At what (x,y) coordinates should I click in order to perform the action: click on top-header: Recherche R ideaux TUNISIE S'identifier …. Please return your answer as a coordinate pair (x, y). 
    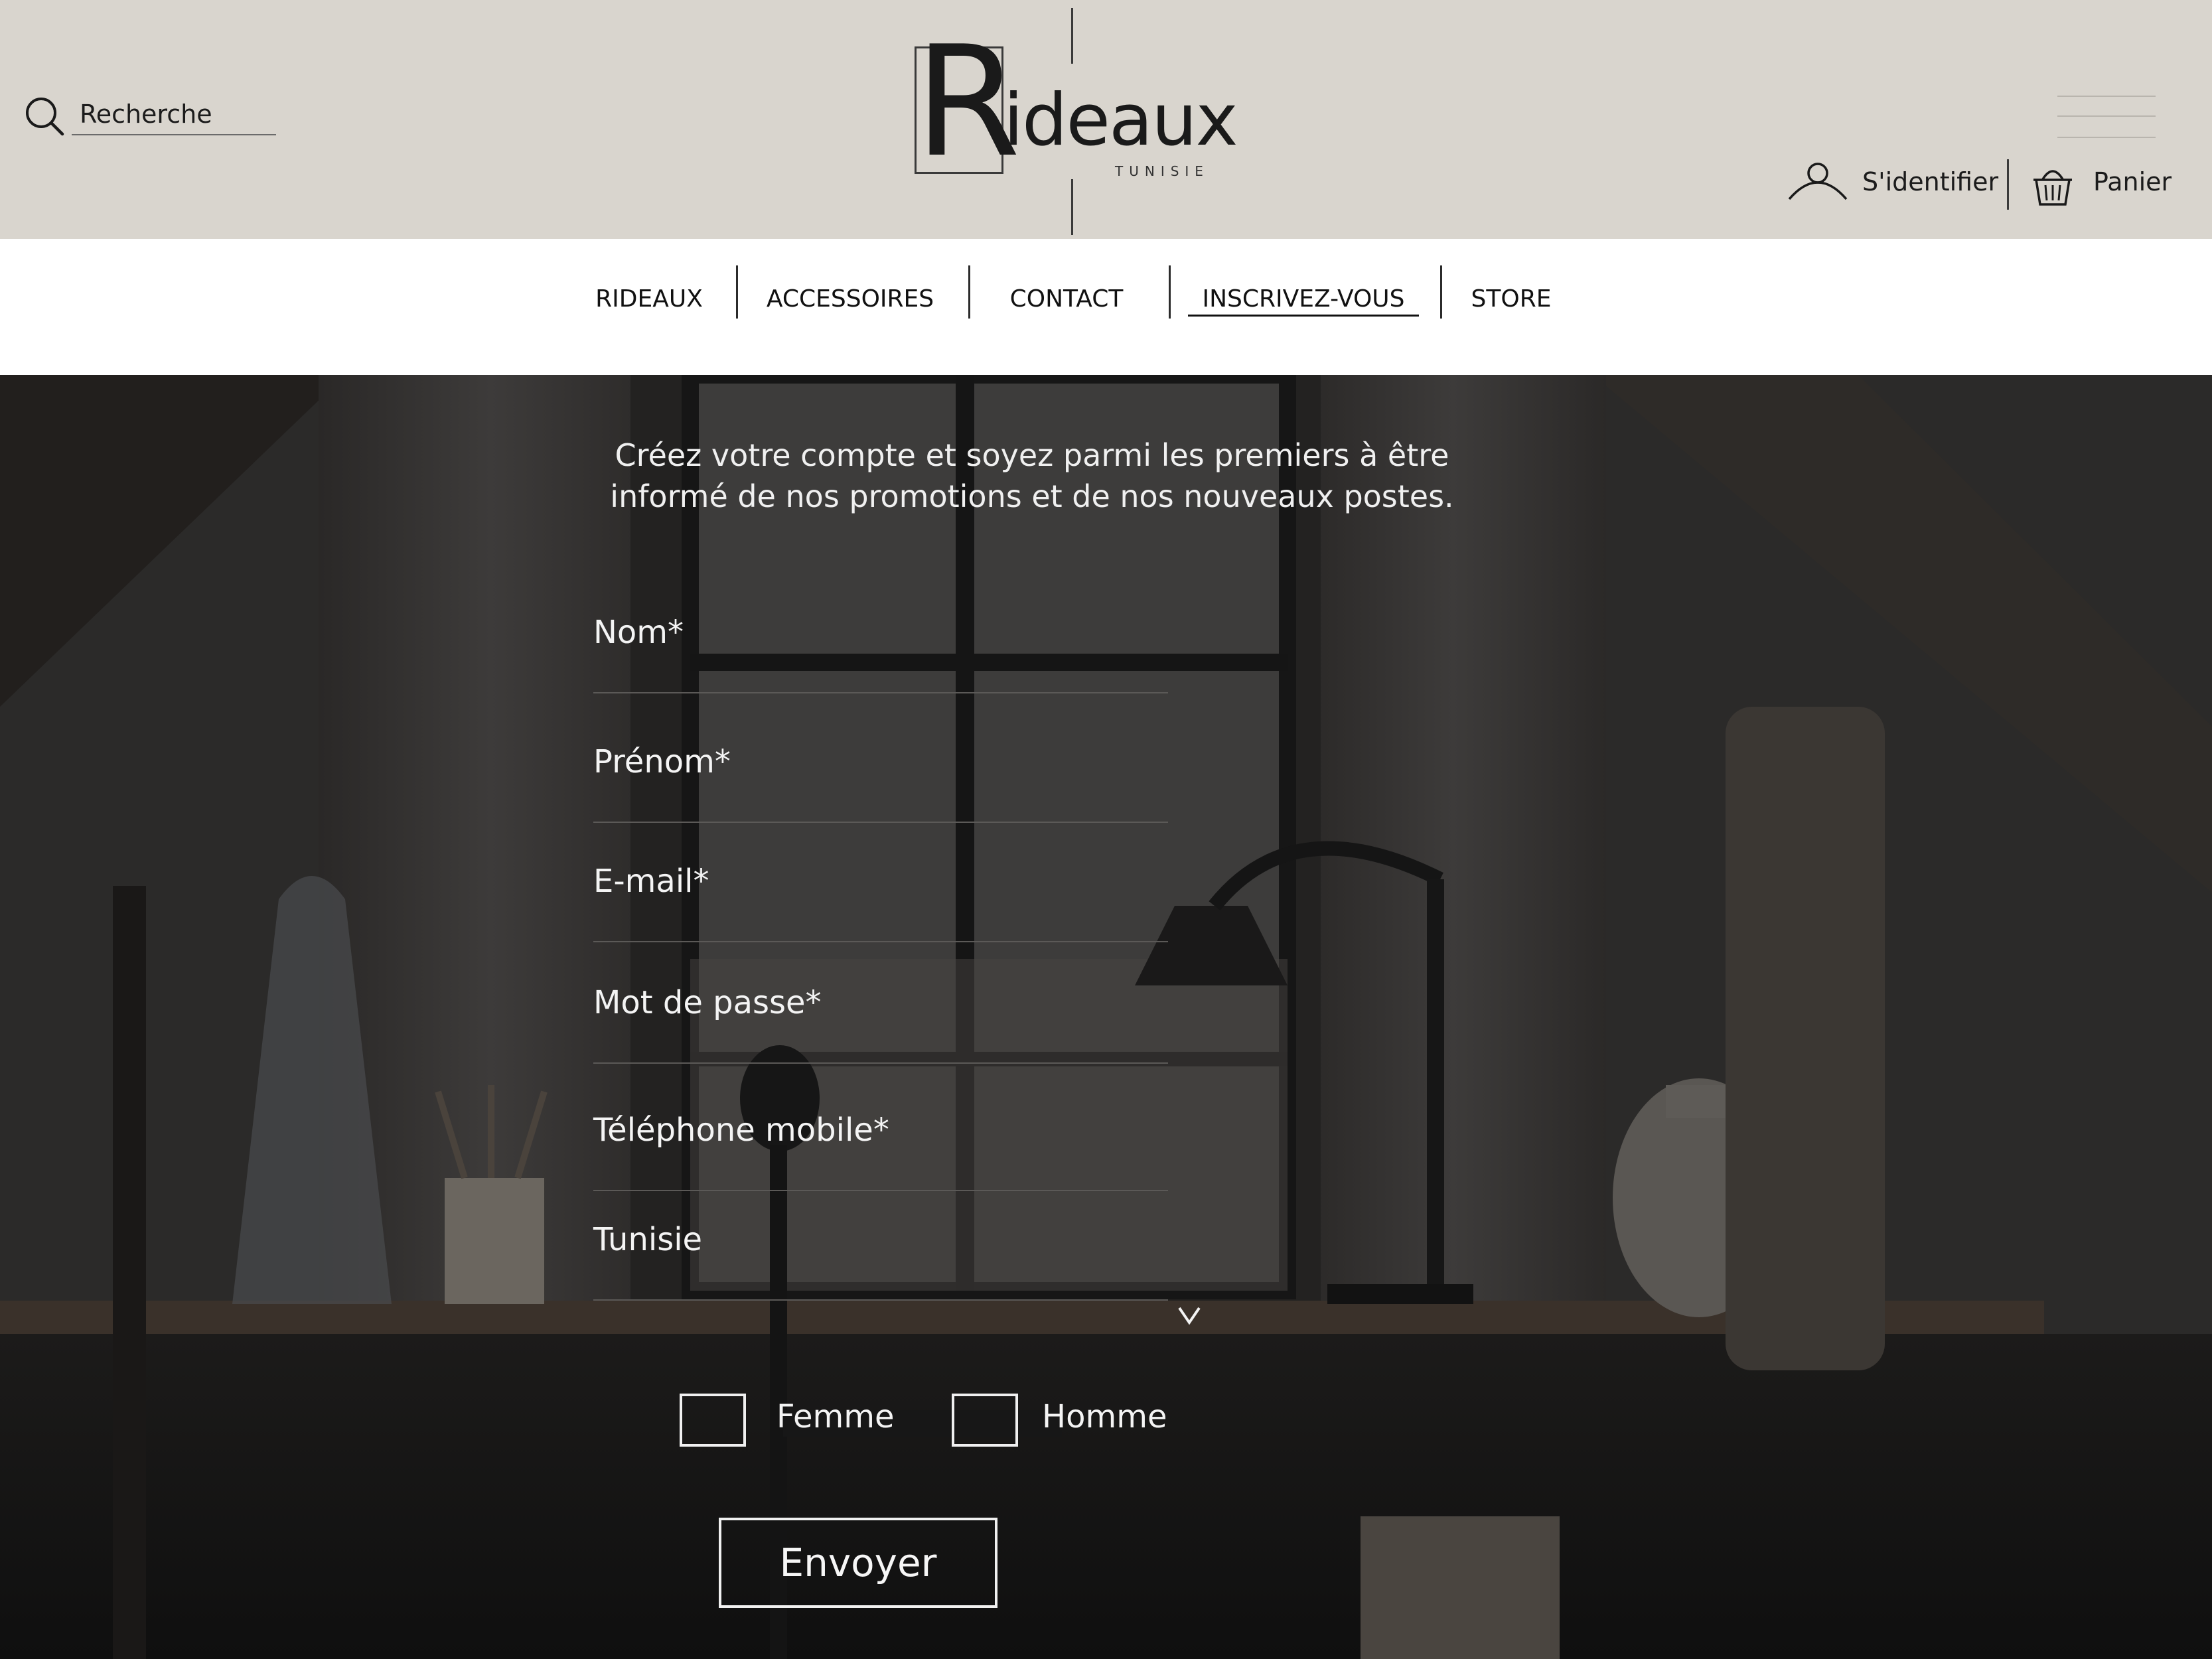
    Looking at the image, I should click on (1106, 119).